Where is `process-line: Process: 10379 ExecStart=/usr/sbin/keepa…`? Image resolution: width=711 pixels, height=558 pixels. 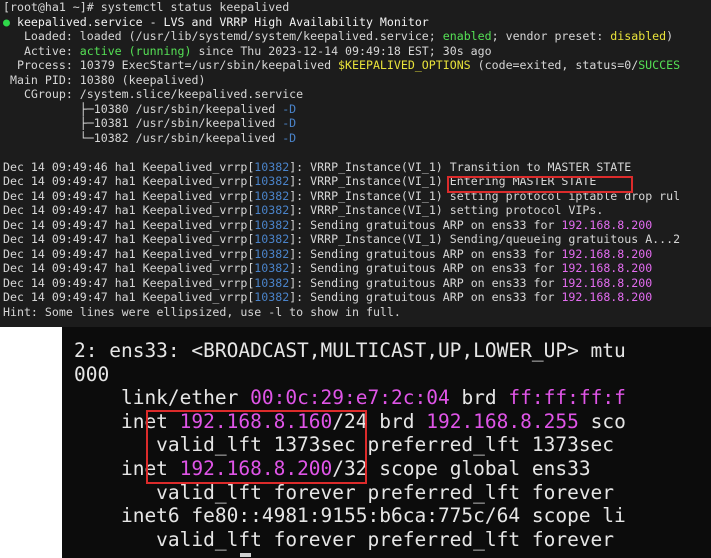
process-line: Process: 10379 ExecStart=/usr/sbin/keepa… is located at coordinates (342, 65).